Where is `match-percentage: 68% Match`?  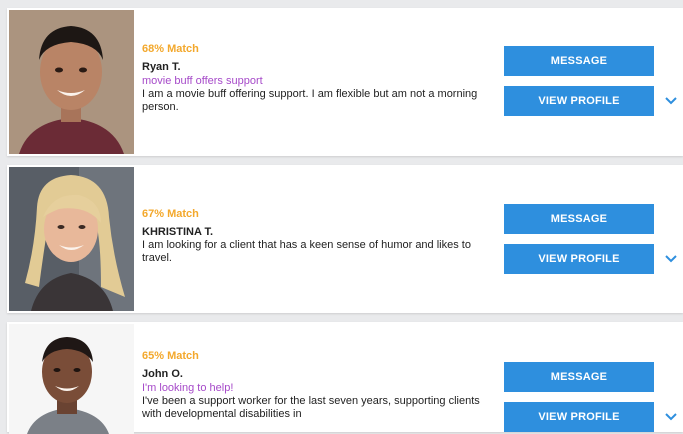
match-percentage: 68% Match is located at coordinates (170, 49).